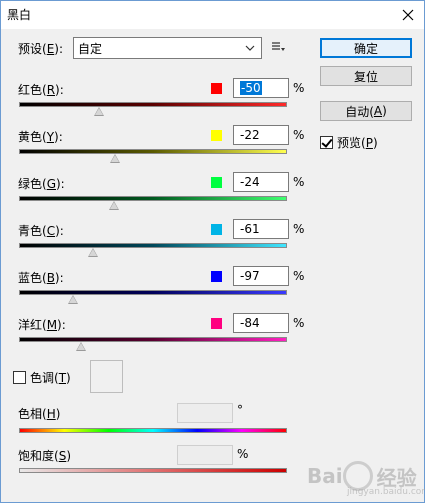 The height and width of the screenshot is (503, 425). Describe the element at coordinates (299, 323) in the screenshot. I see `channel-percent-magenta: %` at that location.